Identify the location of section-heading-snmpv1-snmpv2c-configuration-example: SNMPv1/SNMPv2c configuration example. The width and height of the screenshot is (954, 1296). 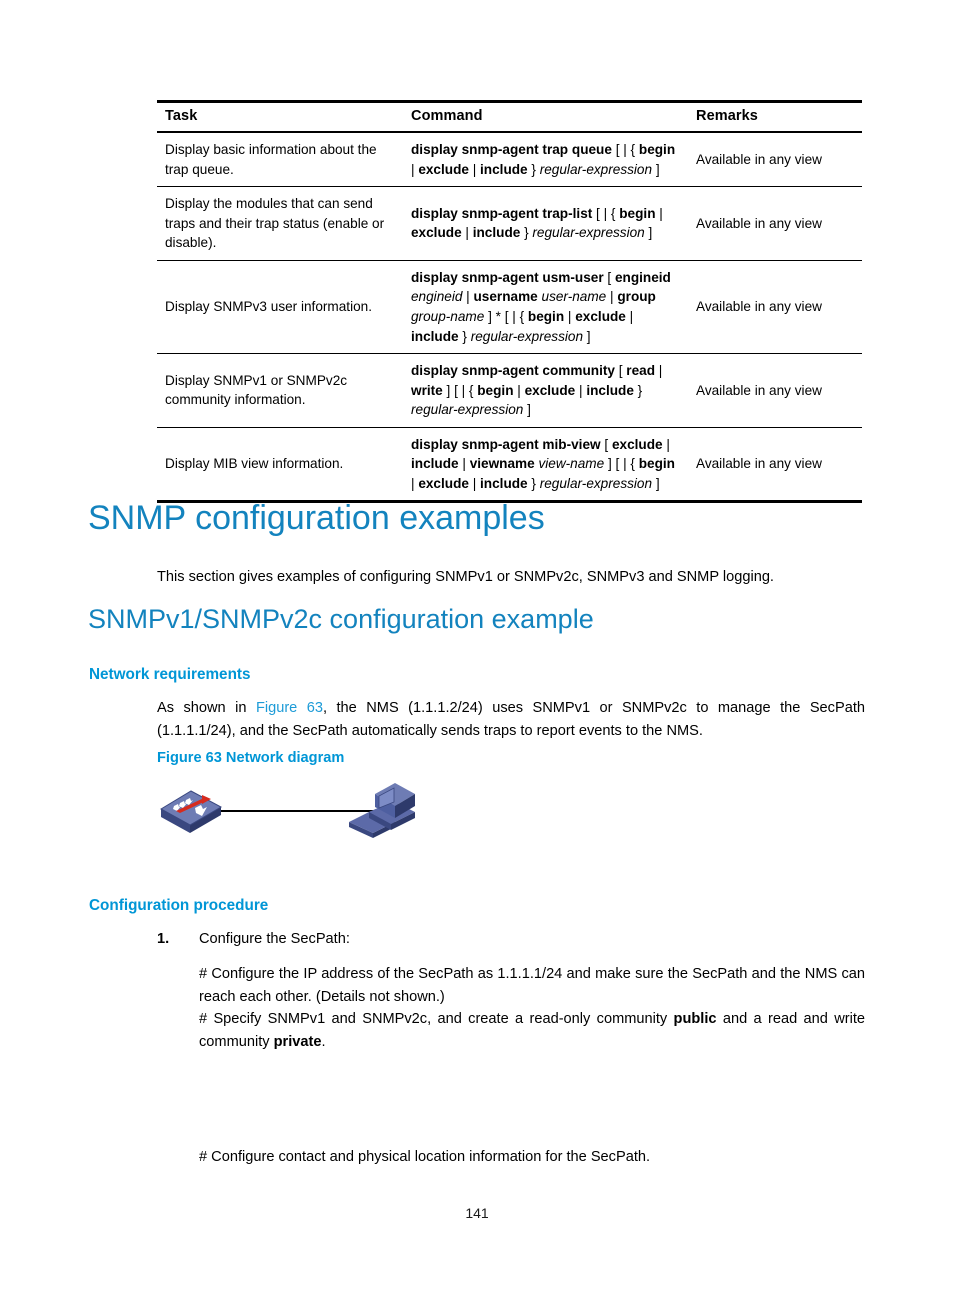
(341, 619).